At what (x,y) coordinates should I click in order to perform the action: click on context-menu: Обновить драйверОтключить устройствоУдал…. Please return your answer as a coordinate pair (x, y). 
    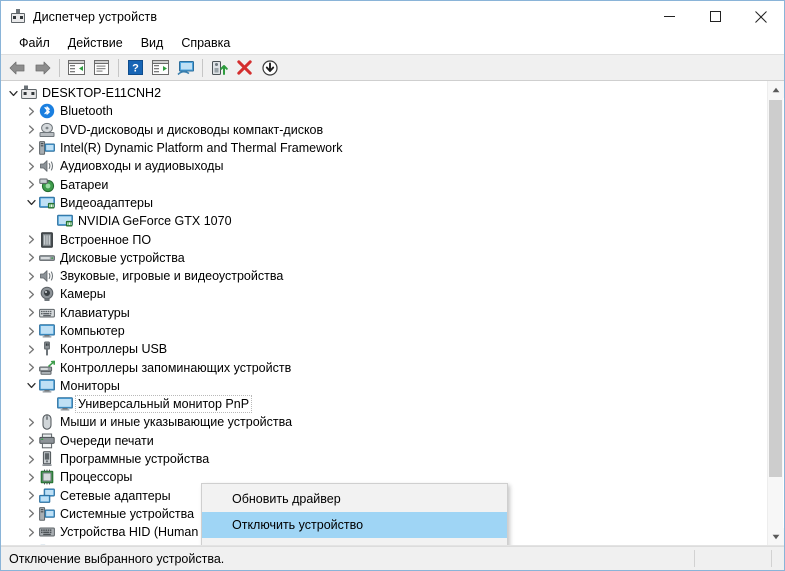
    Looking at the image, I should click on (354, 514).